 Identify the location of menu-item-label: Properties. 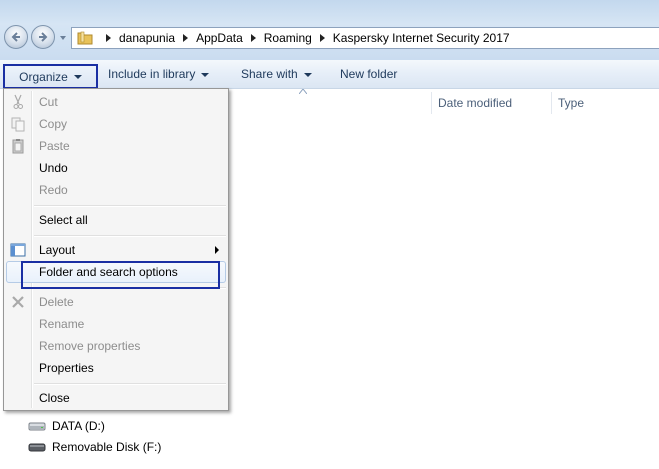
(66, 368).